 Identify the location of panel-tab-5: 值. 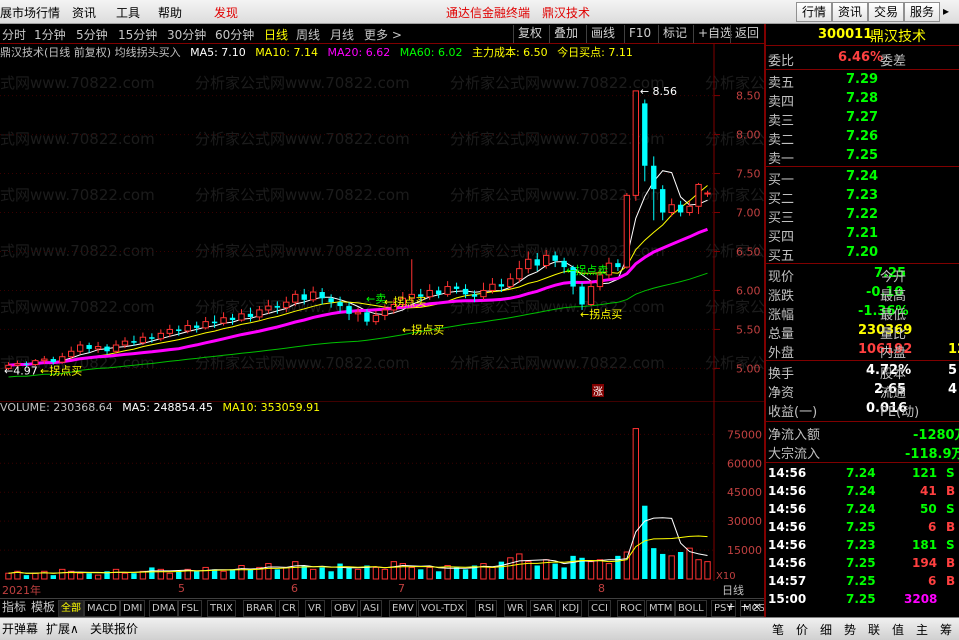
(898, 629).